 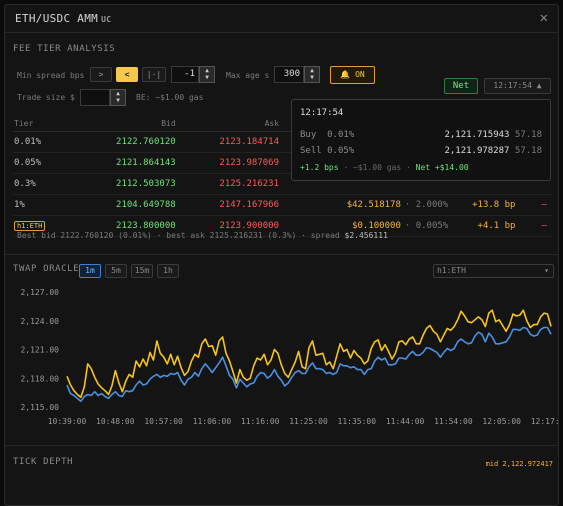 I want to click on x-tick-label: 11:06:00, so click(x=212, y=421).